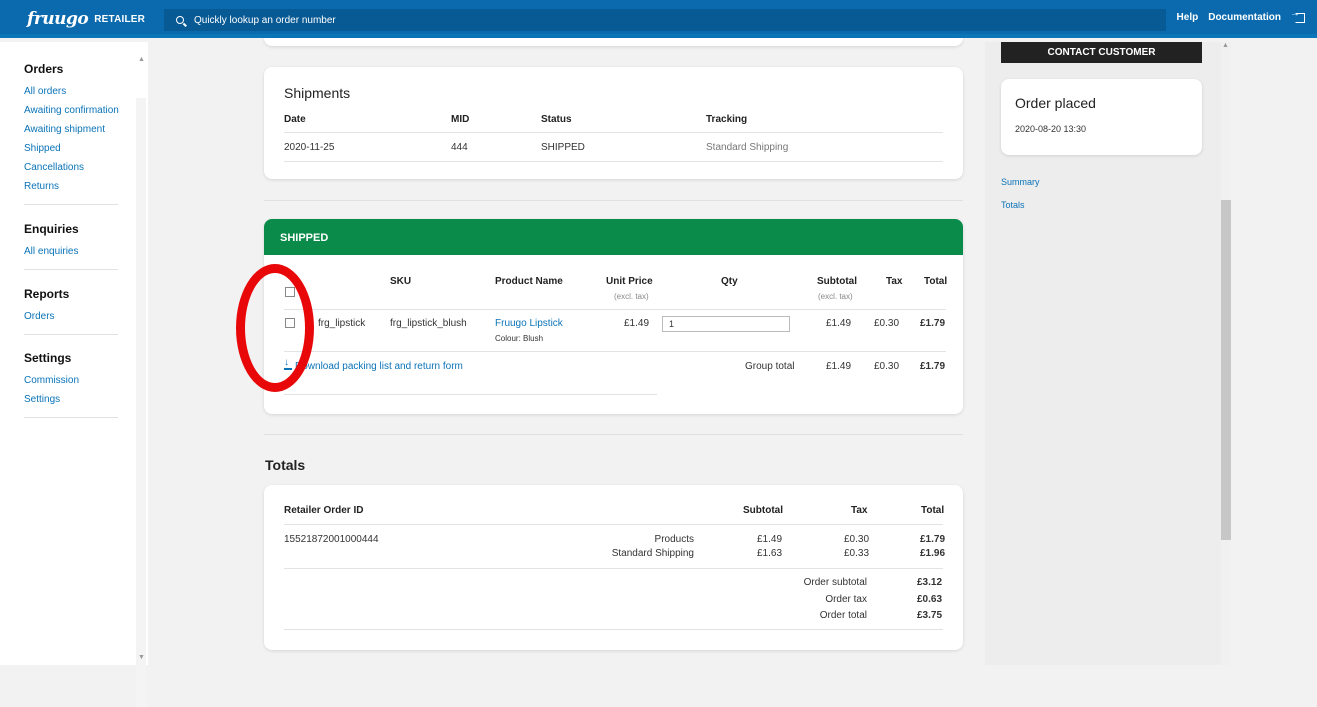  What do you see at coordinates (72, 148) in the screenshot?
I see `sidebar-item-shipped: Shipped` at bounding box center [72, 148].